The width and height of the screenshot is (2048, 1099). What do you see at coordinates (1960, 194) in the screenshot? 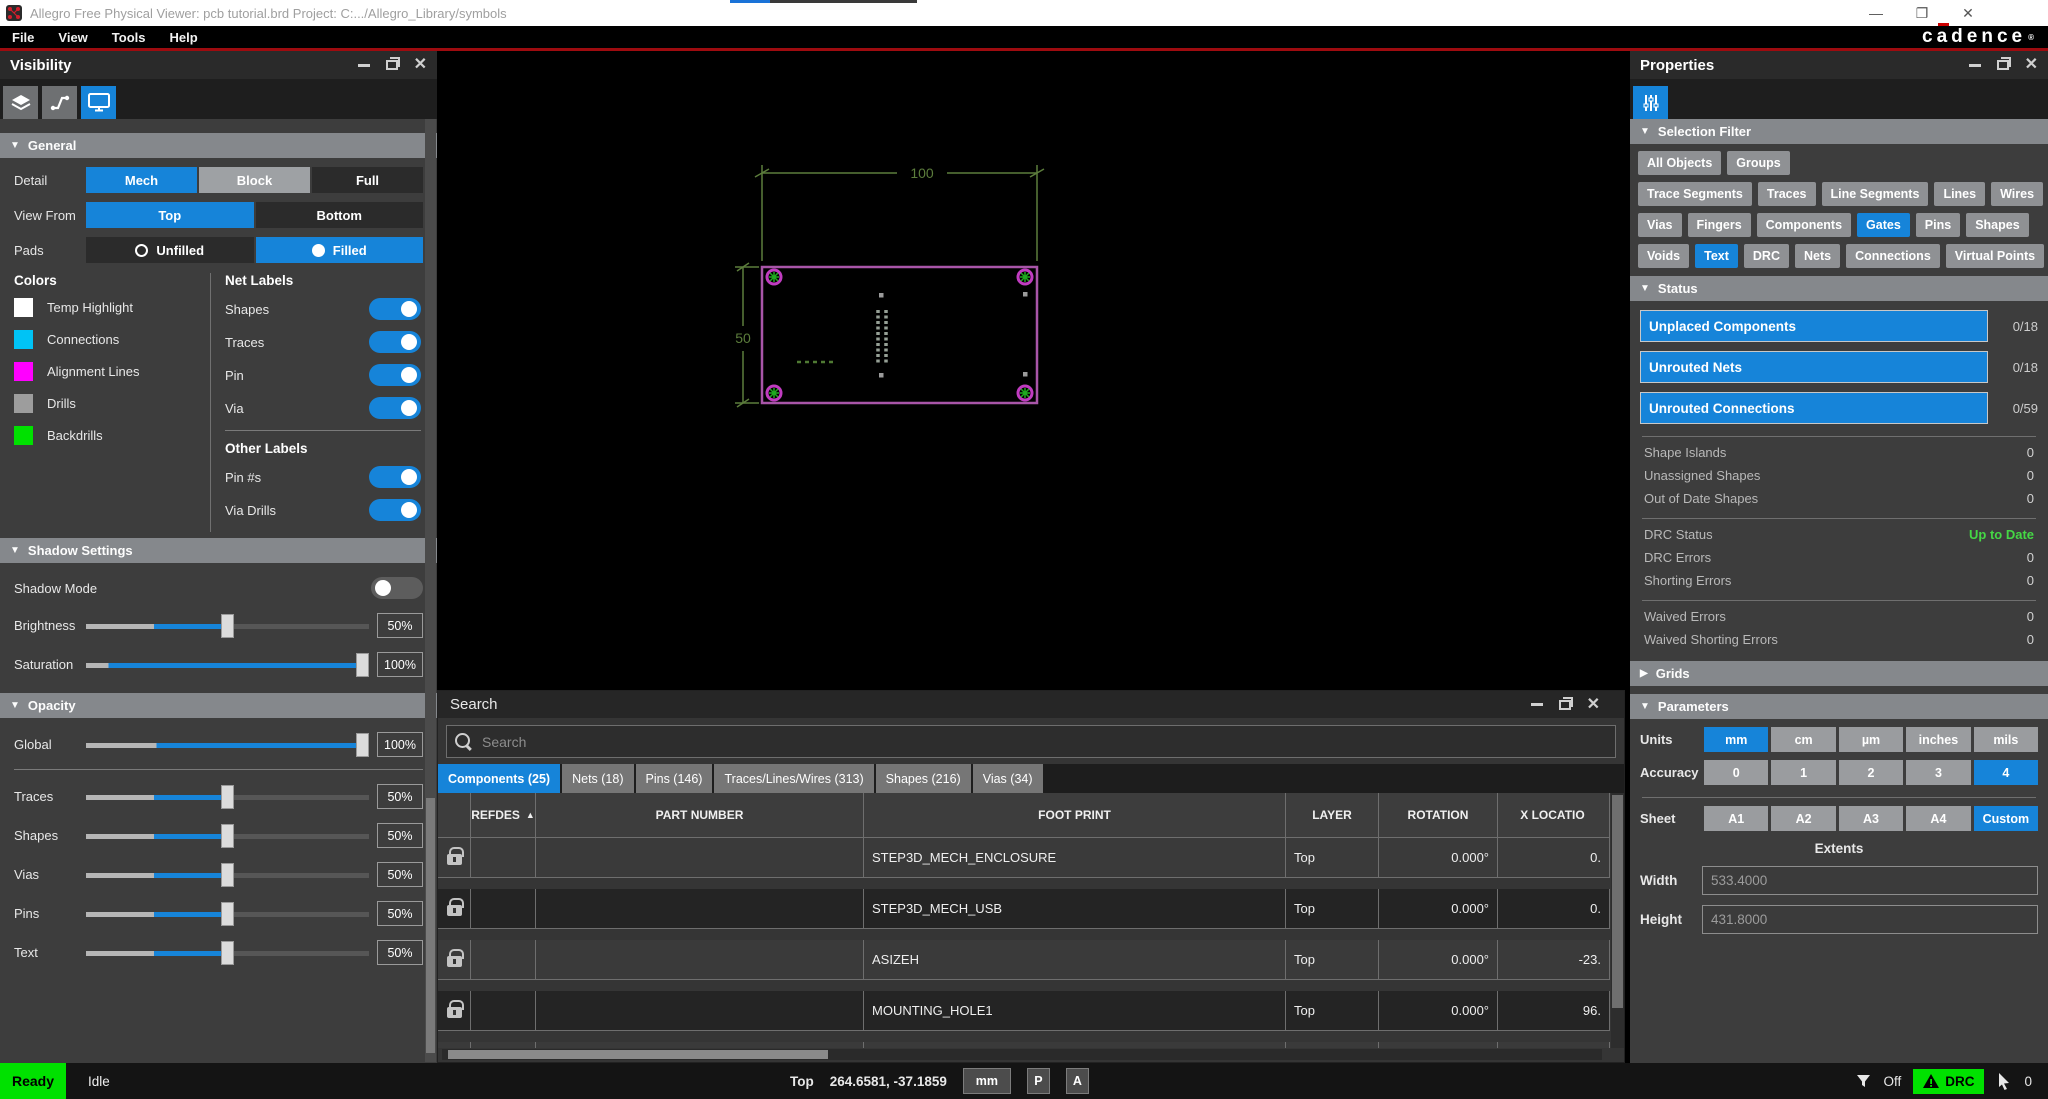
I see `filter-lines: Lines` at bounding box center [1960, 194].